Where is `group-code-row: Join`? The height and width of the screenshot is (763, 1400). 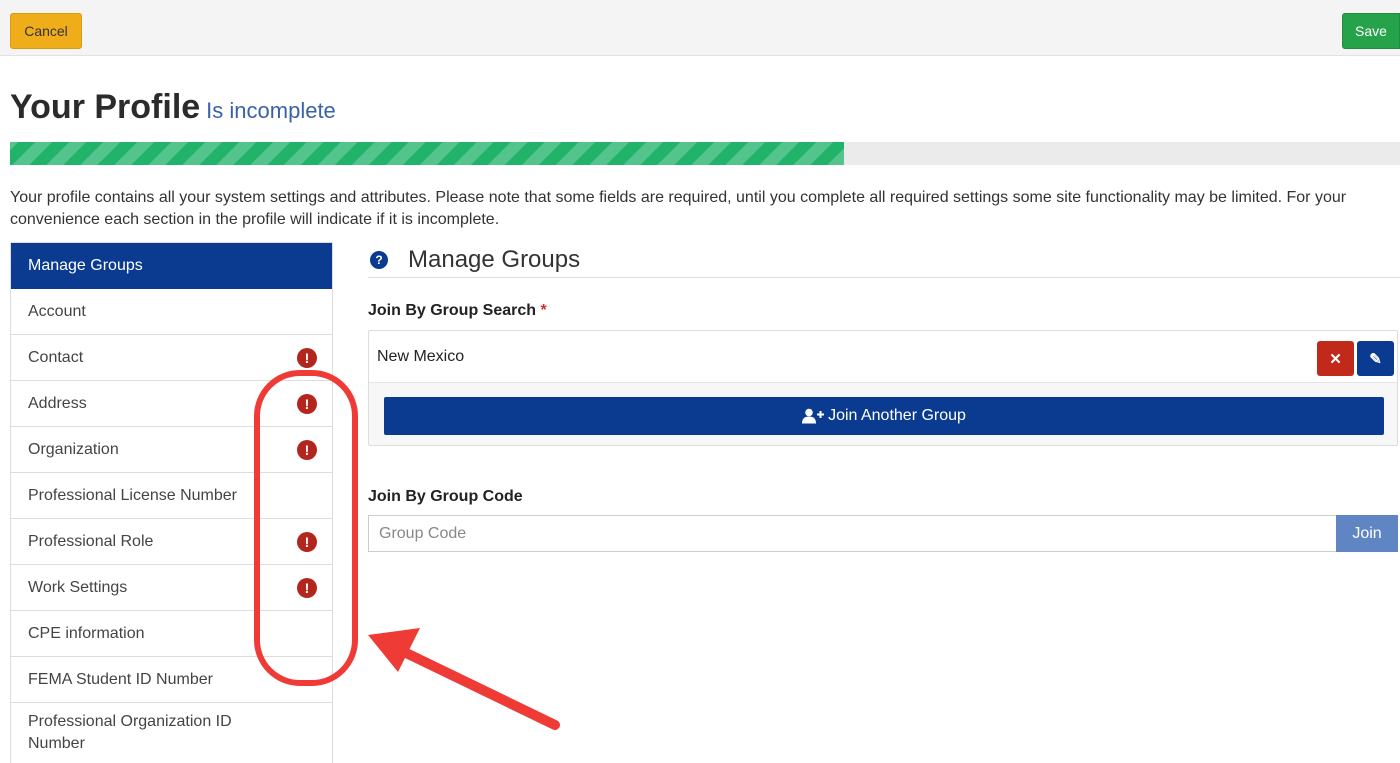 group-code-row: Join is located at coordinates (883, 533).